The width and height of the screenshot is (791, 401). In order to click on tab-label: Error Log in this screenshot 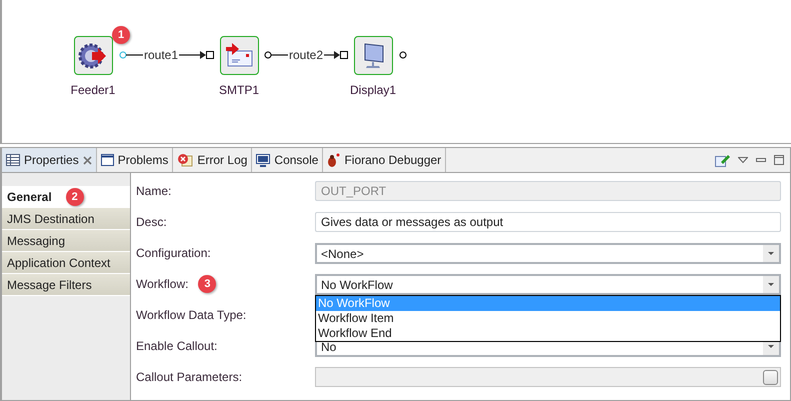, I will do `click(222, 160)`.